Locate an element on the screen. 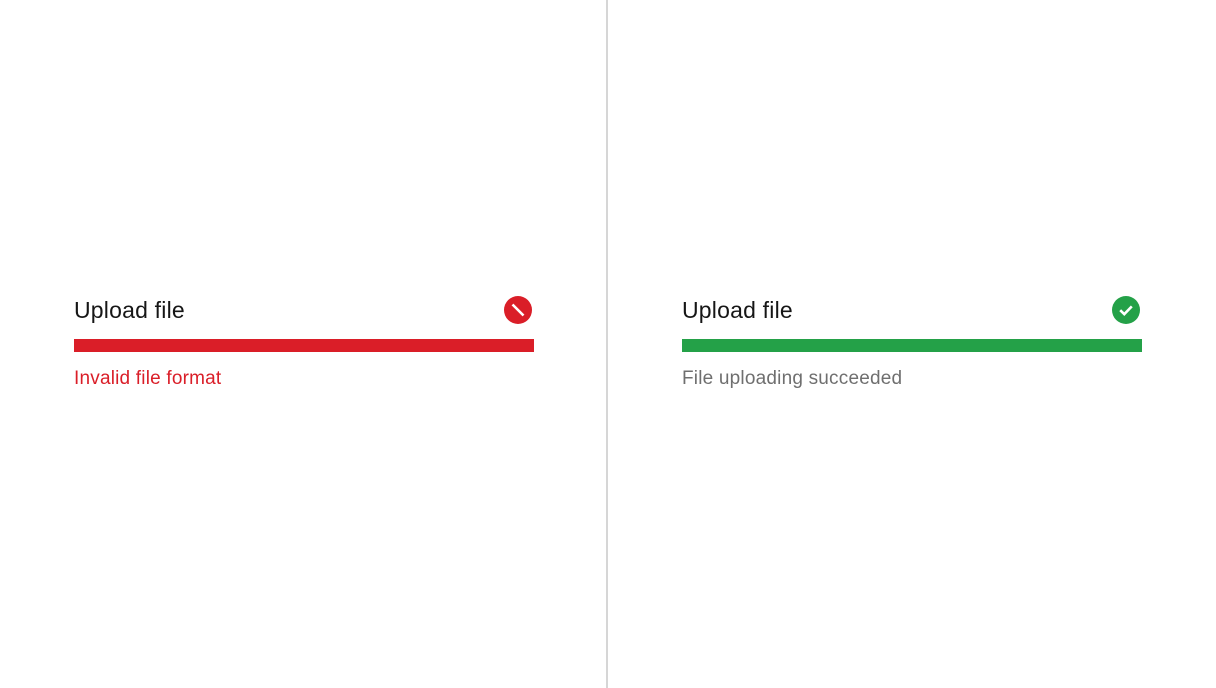  success-progress-indicator: Upload file File uploading succeeded is located at coordinates (912, 341).